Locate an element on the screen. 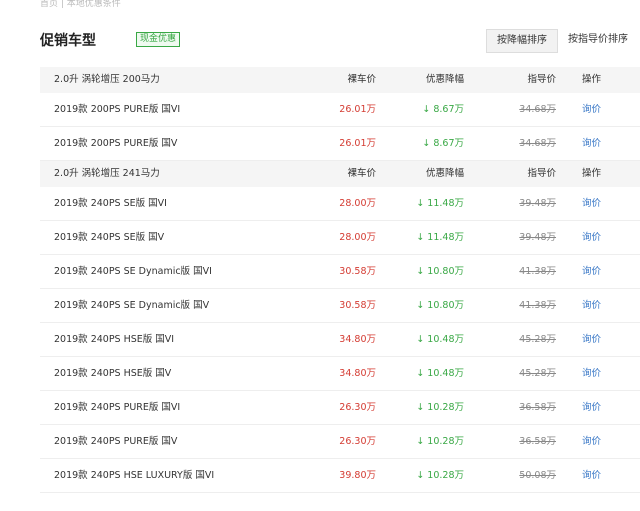 Image resolution: width=640 pixels, height=511 pixels. page-title: 促销车型 is located at coordinates (68, 41).